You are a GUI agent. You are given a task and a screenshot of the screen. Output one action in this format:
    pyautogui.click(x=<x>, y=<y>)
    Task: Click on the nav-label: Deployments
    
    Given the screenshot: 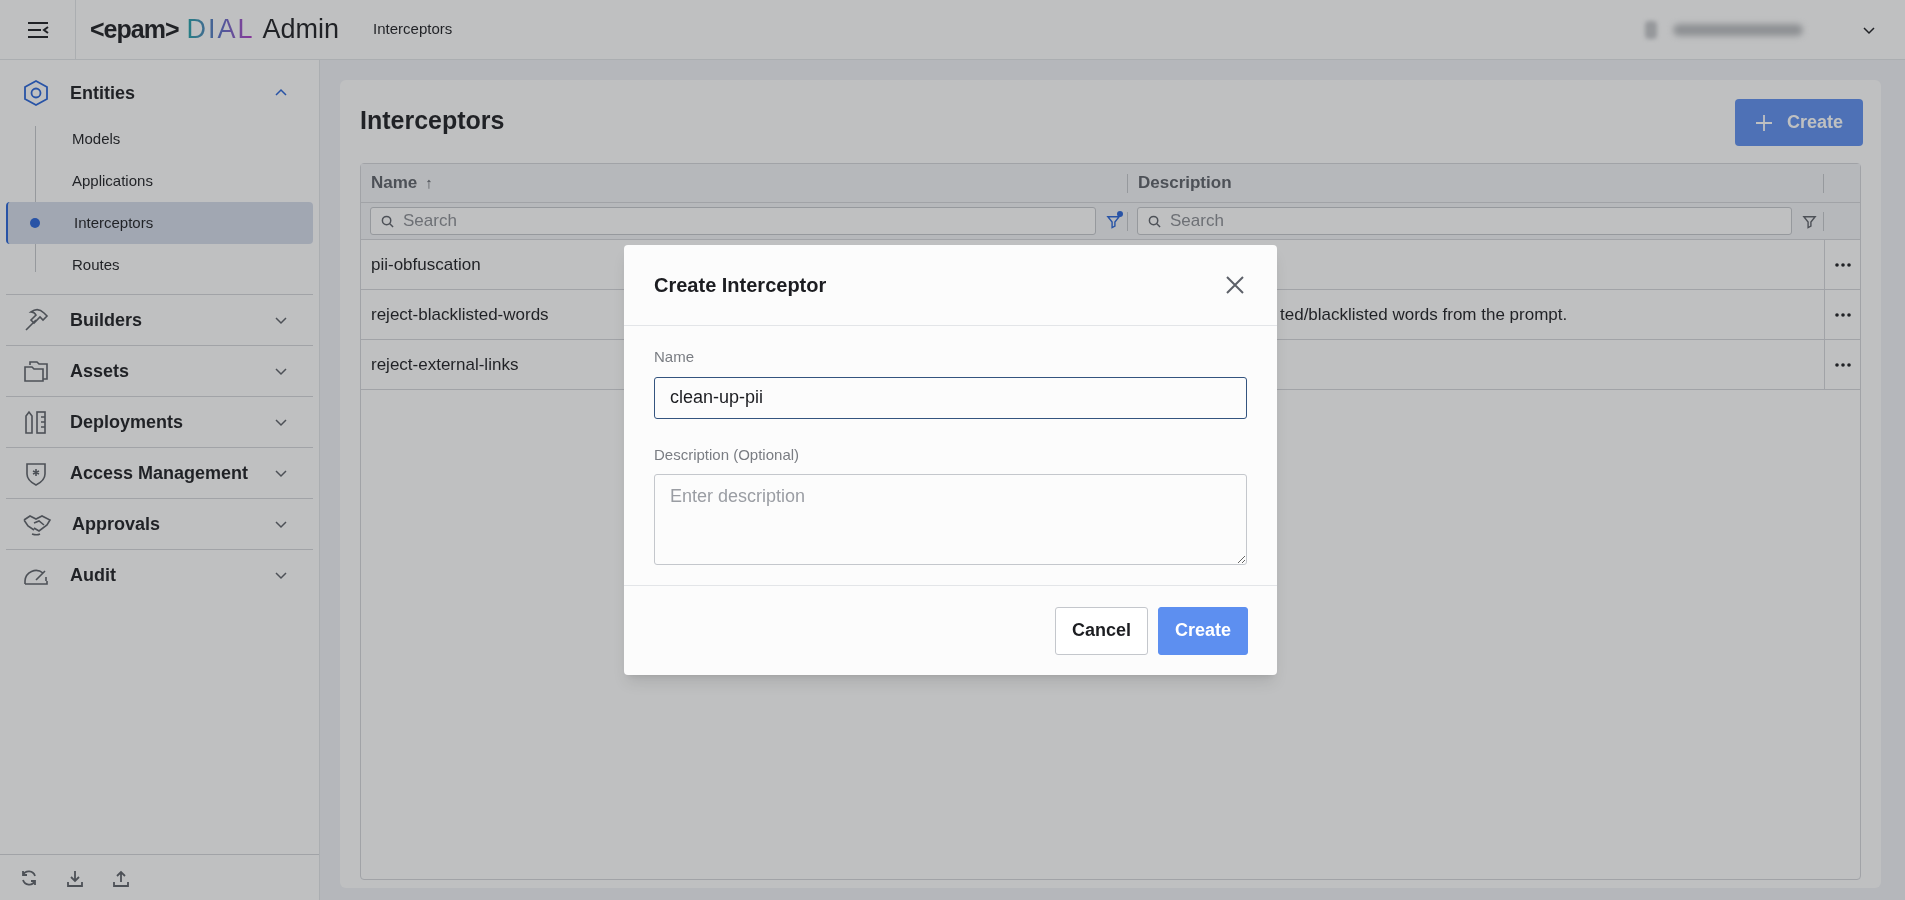 What is the action you would take?
    pyautogui.click(x=127, y=422)
    